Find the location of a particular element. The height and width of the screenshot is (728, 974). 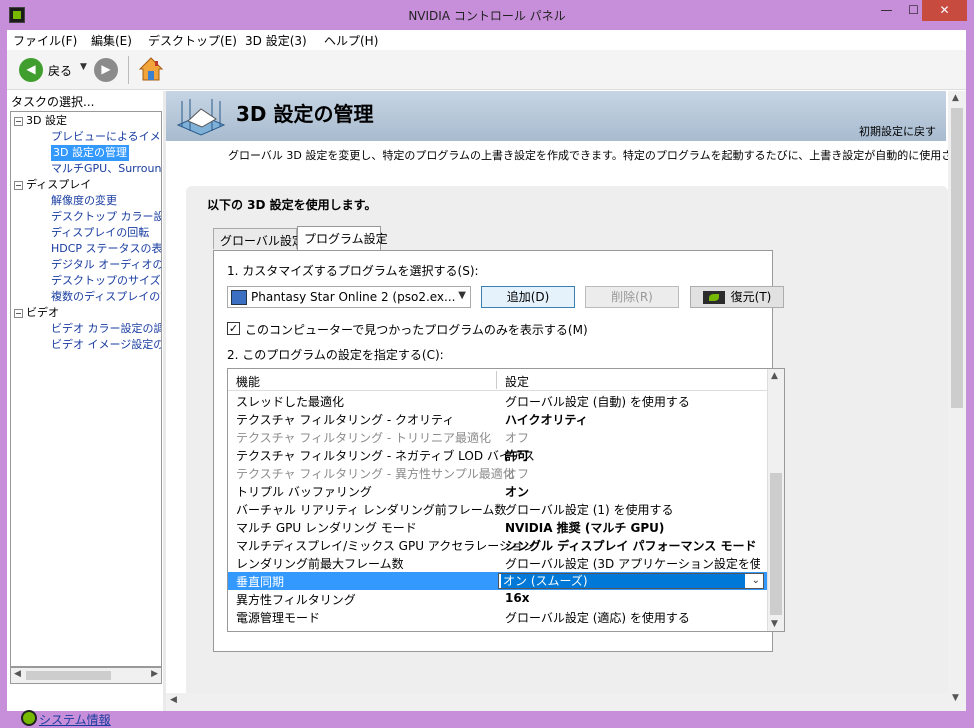

menu-desktop: デスクトップ(E) is located at coordinates (192, 40).